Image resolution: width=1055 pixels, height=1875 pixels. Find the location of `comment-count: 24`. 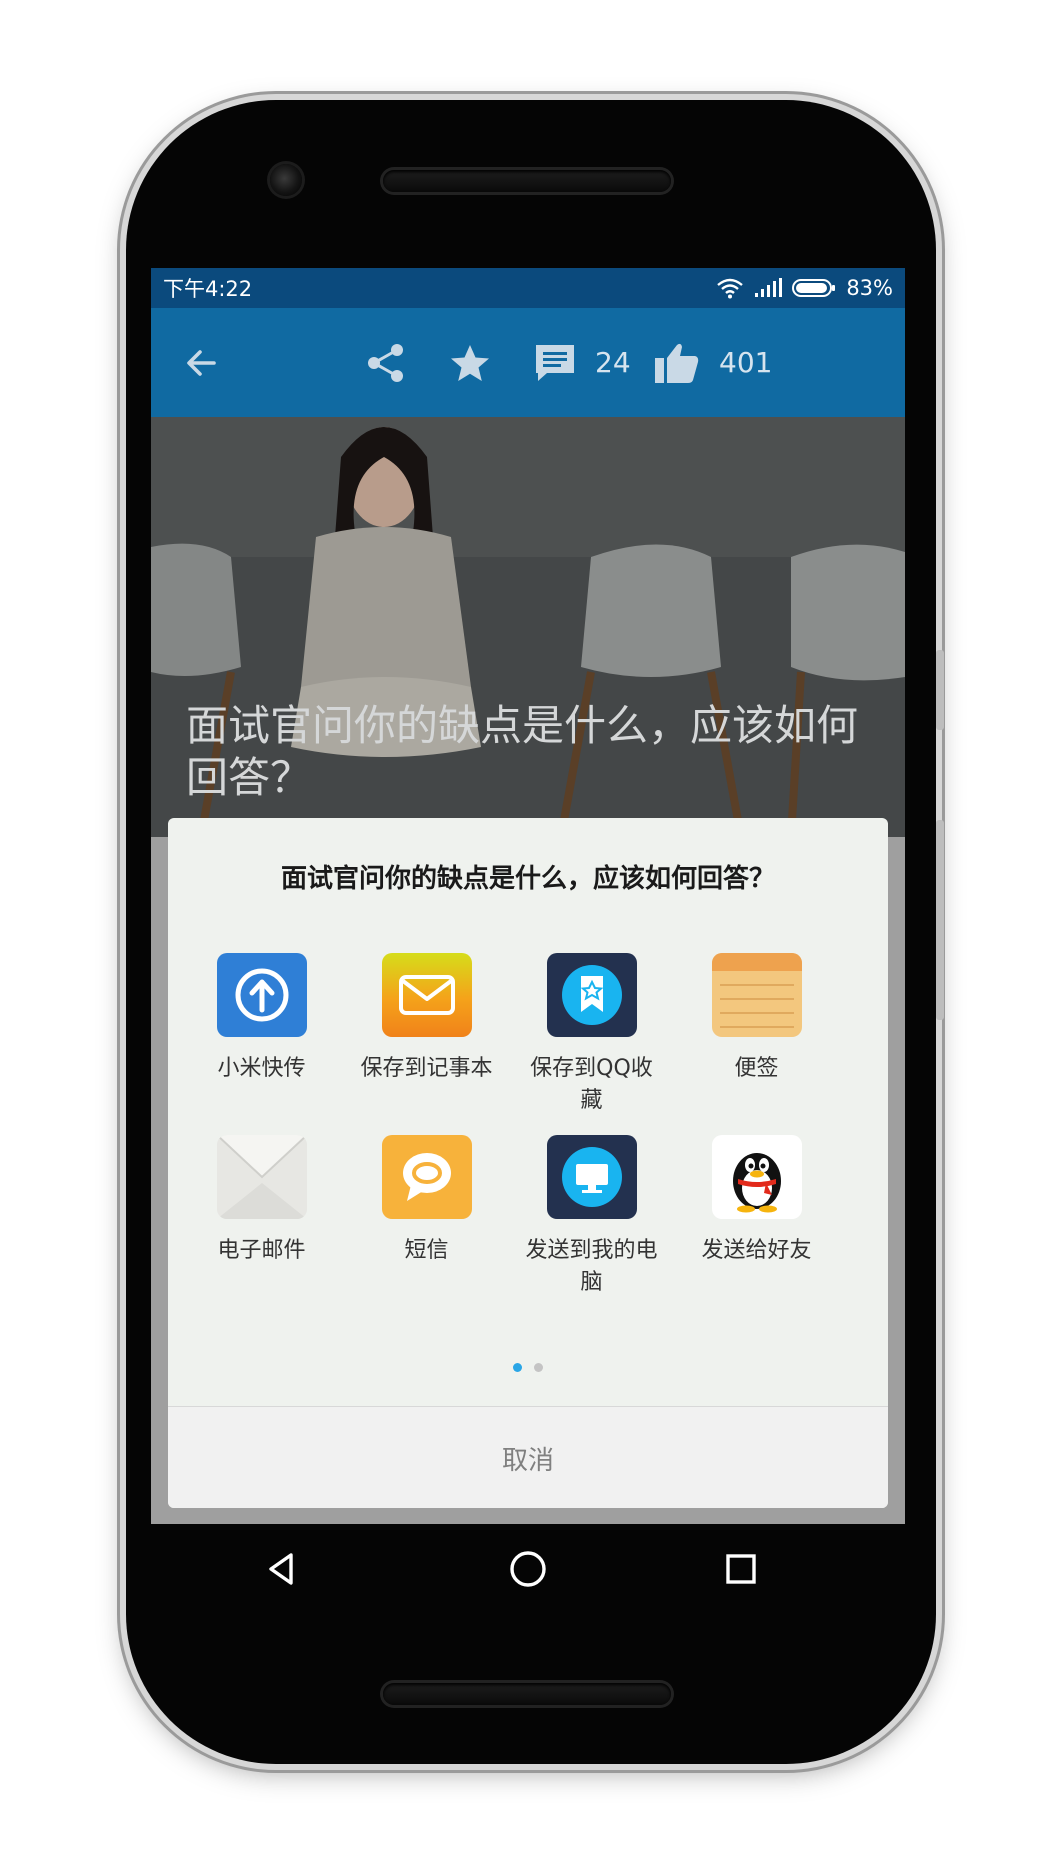

comment-count: 24 is located at coordinates (613, 362).